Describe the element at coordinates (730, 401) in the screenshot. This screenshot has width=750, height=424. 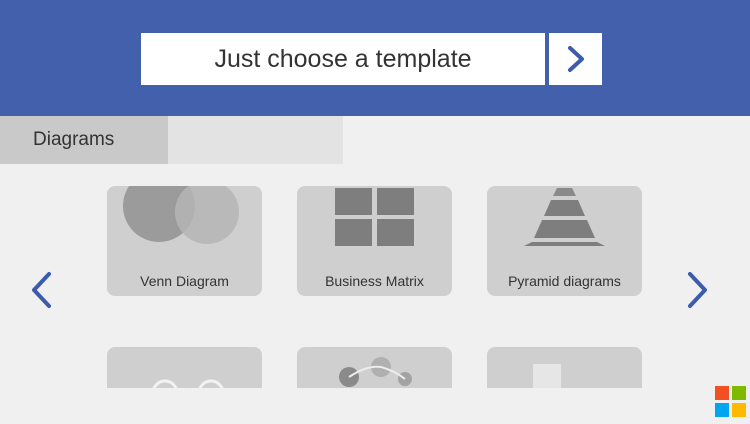
I see `microsoft-logo-icon` at that location.